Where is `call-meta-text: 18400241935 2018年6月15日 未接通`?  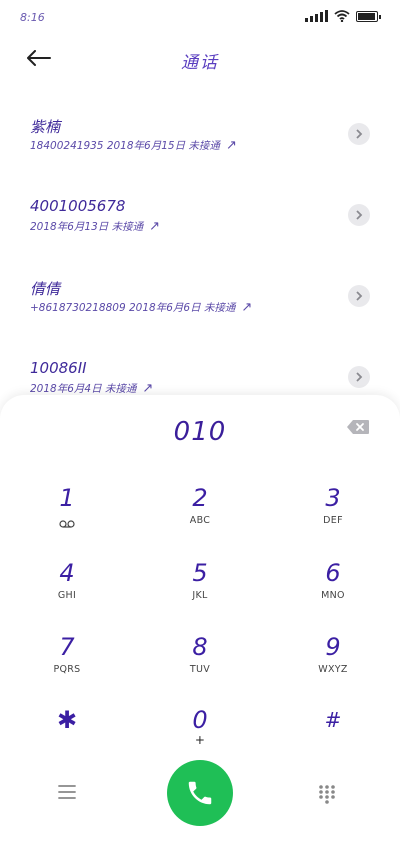 call-meta-text: 18400241935 2018年6月15日 未接通 is located at coordinates (125, 146).